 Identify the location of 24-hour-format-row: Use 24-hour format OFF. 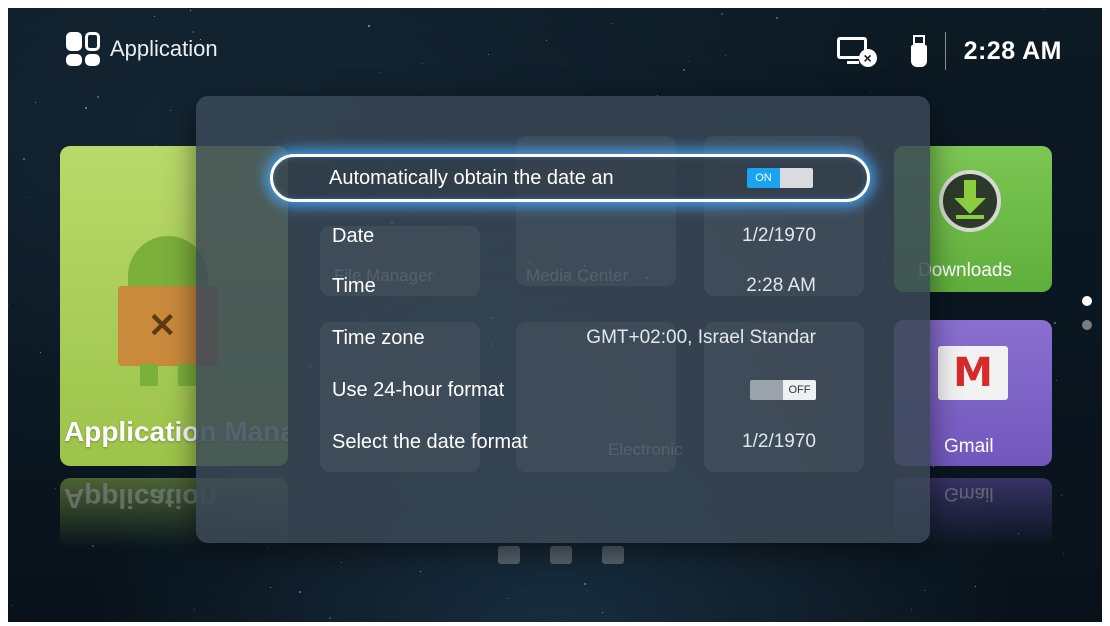
(570, 390).